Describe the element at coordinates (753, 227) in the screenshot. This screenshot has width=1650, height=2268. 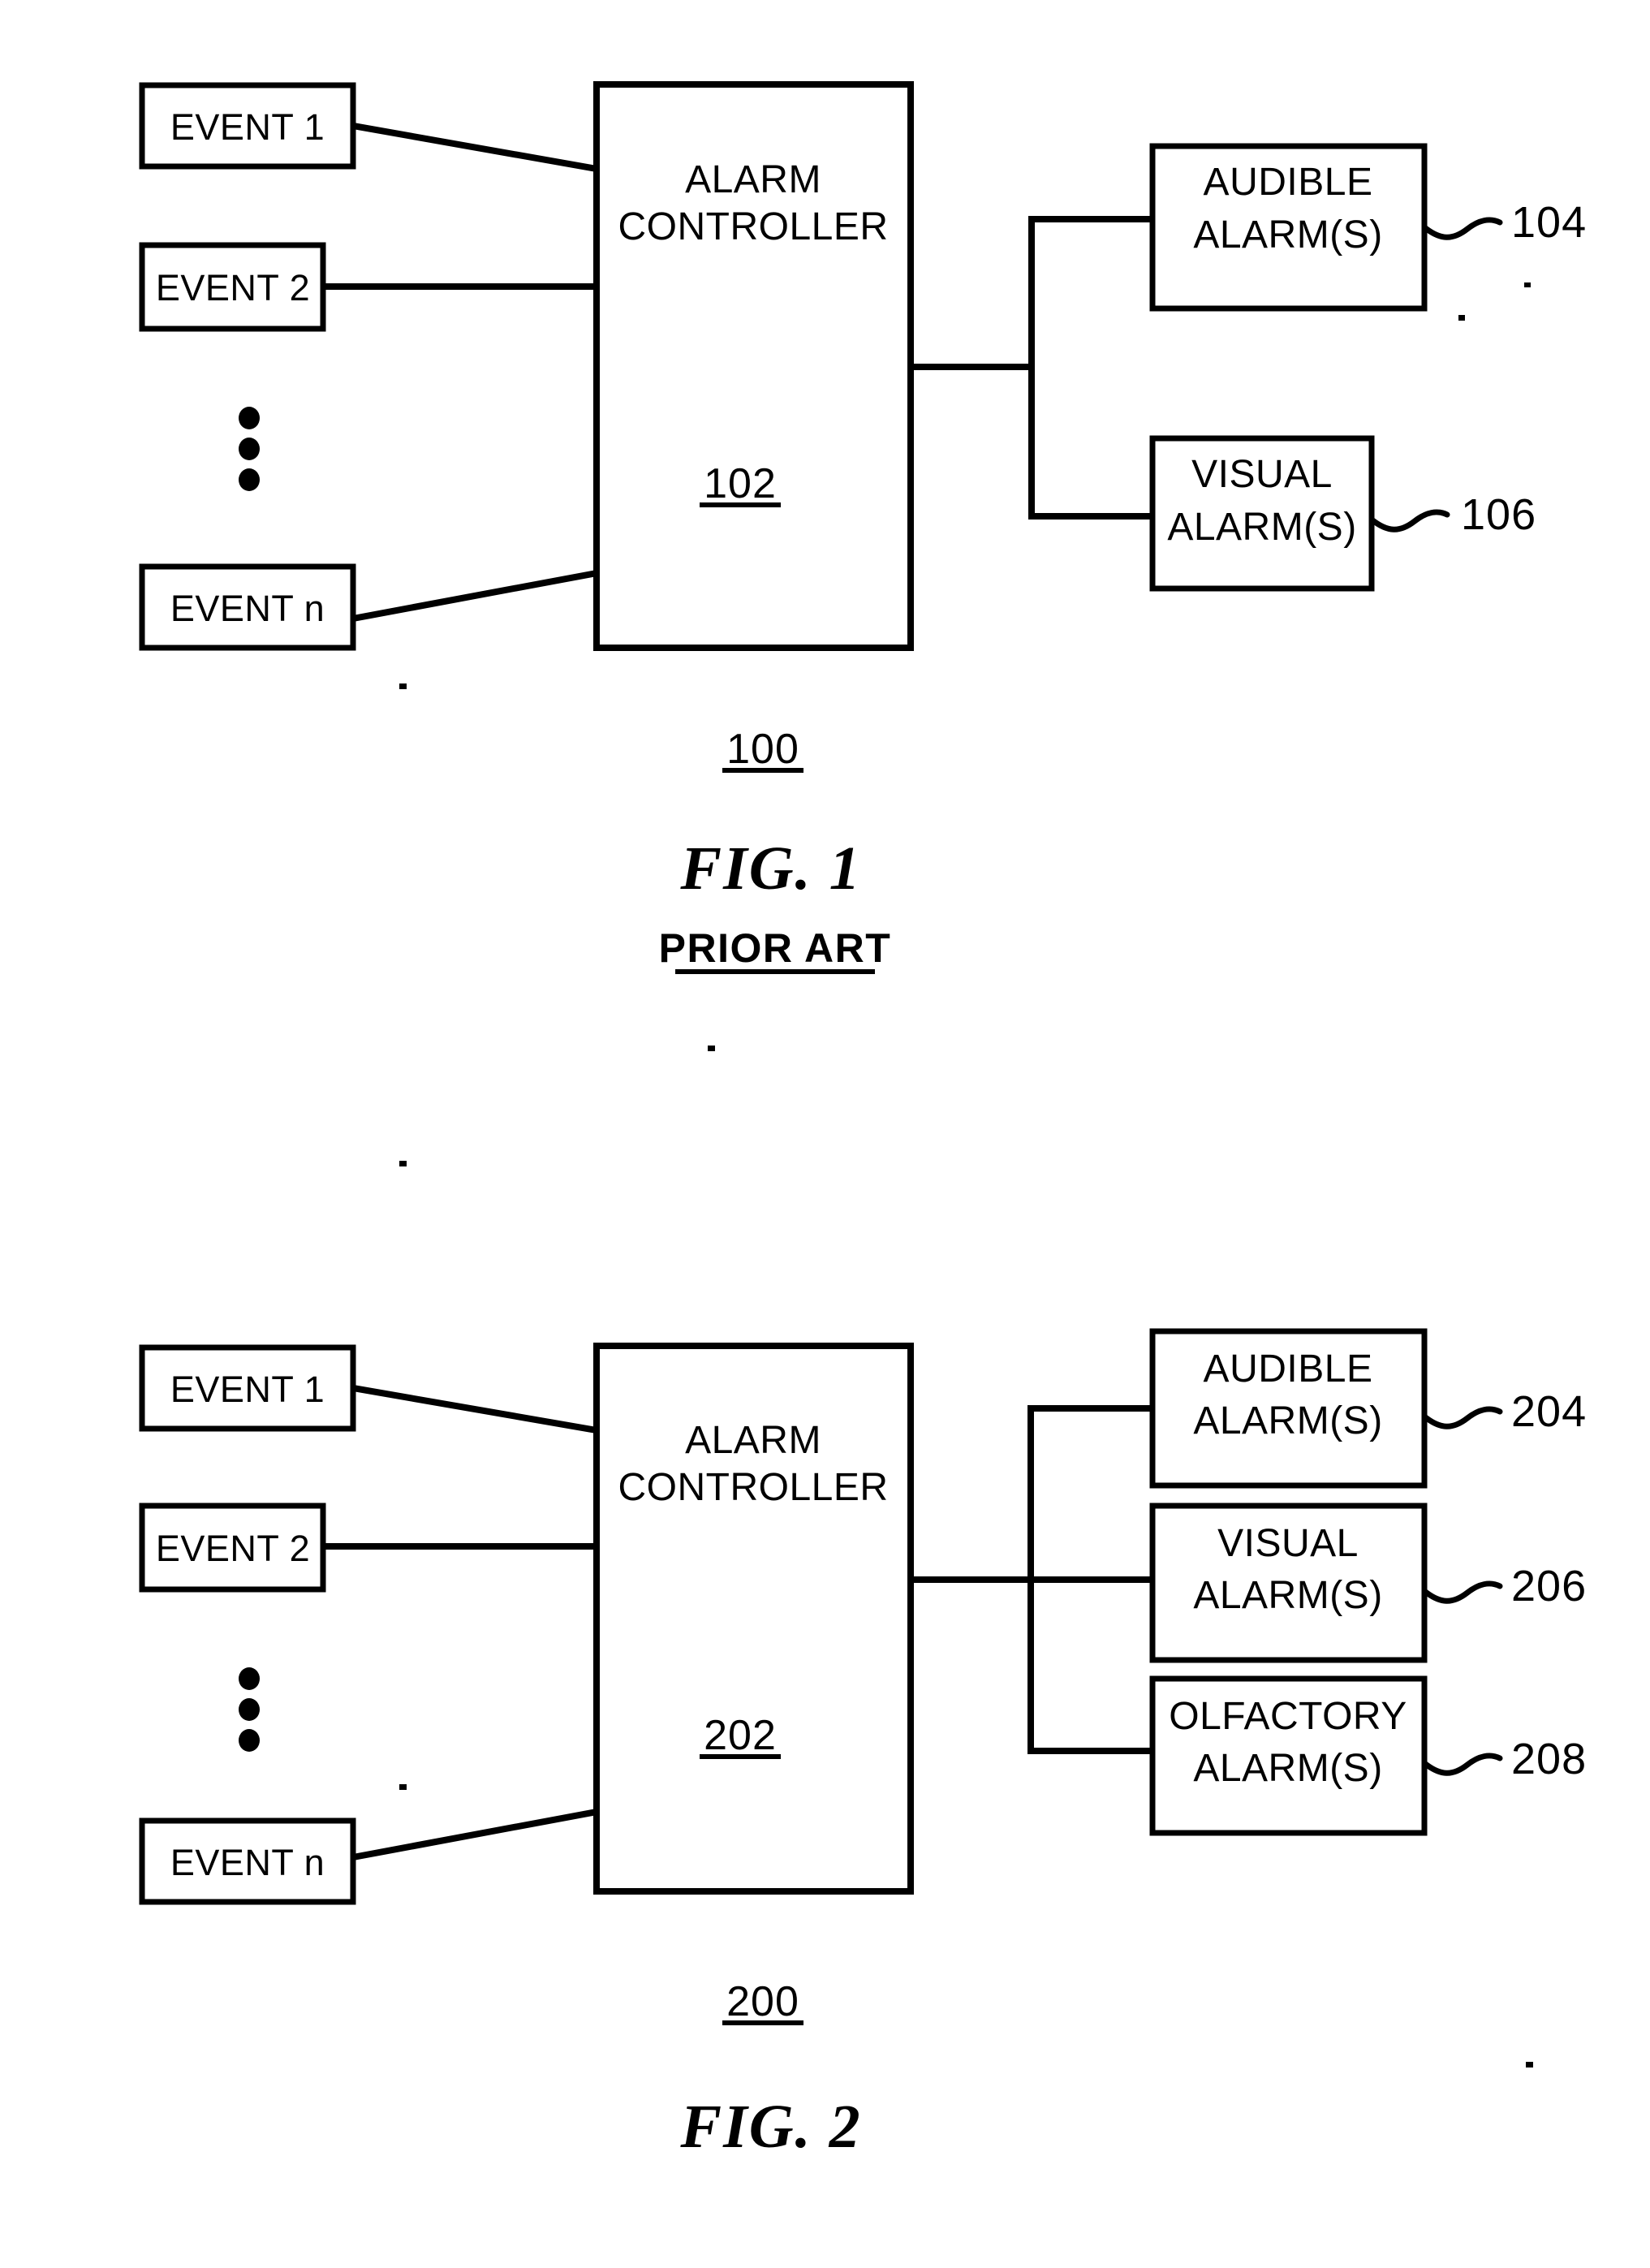
I see `controller-102-line2: CONTROLLER` at that location.